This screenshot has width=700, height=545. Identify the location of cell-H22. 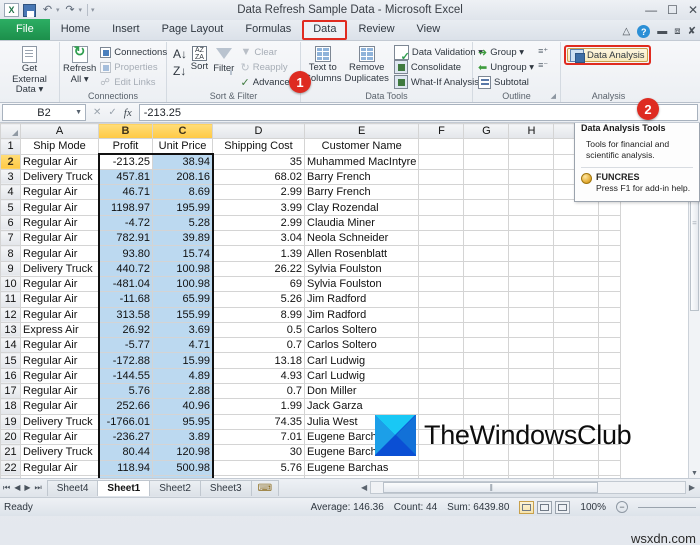
(531, 467).